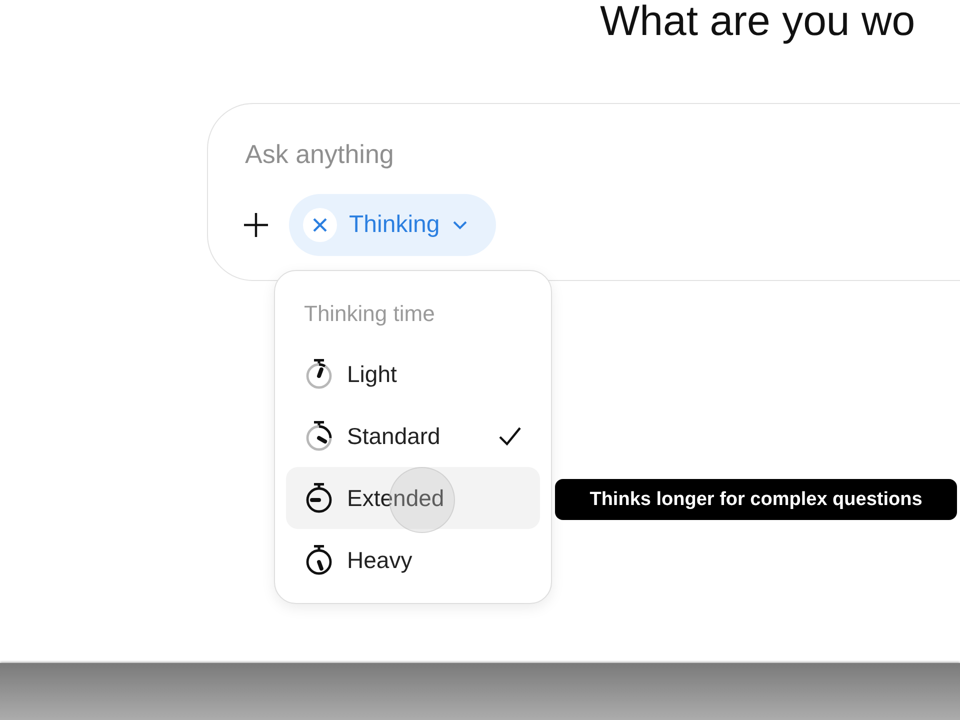 The height and width of the screenshot is (720, 960). Describe the element at coordinates (413, 374) in the screenshot. I see `menu-item: Light` at that location.